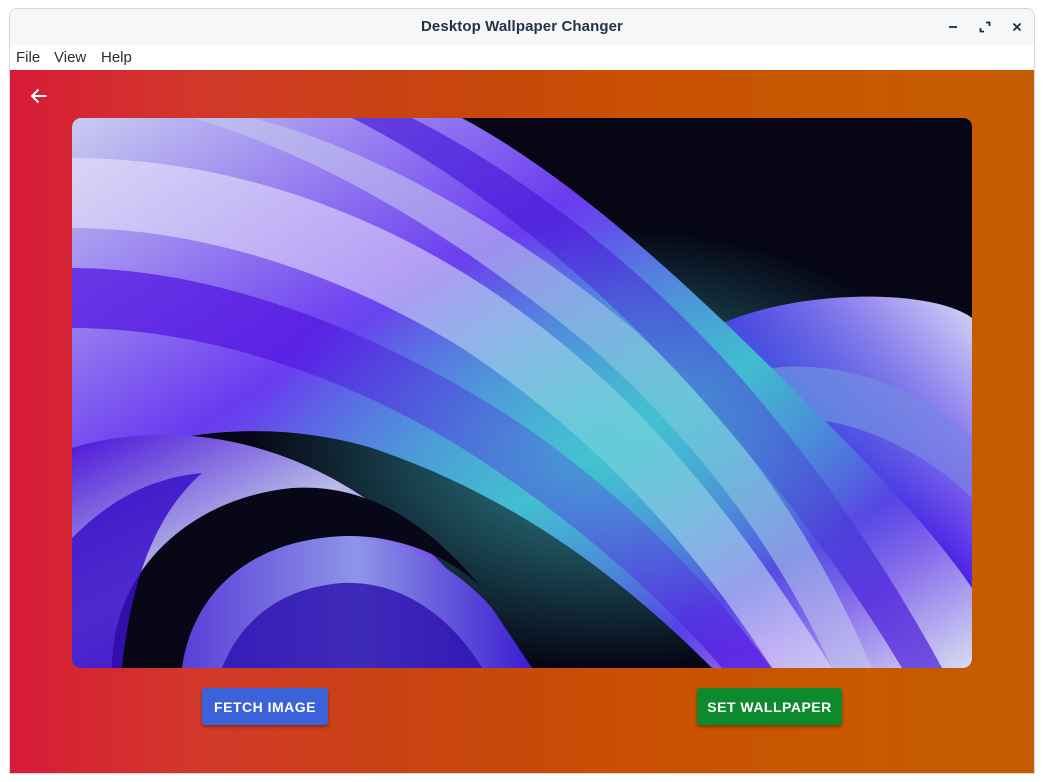 This screenshot has width=1044, height=782. I want to click on fetch-image-button: FETCH IMAGE, so click(265, 706).